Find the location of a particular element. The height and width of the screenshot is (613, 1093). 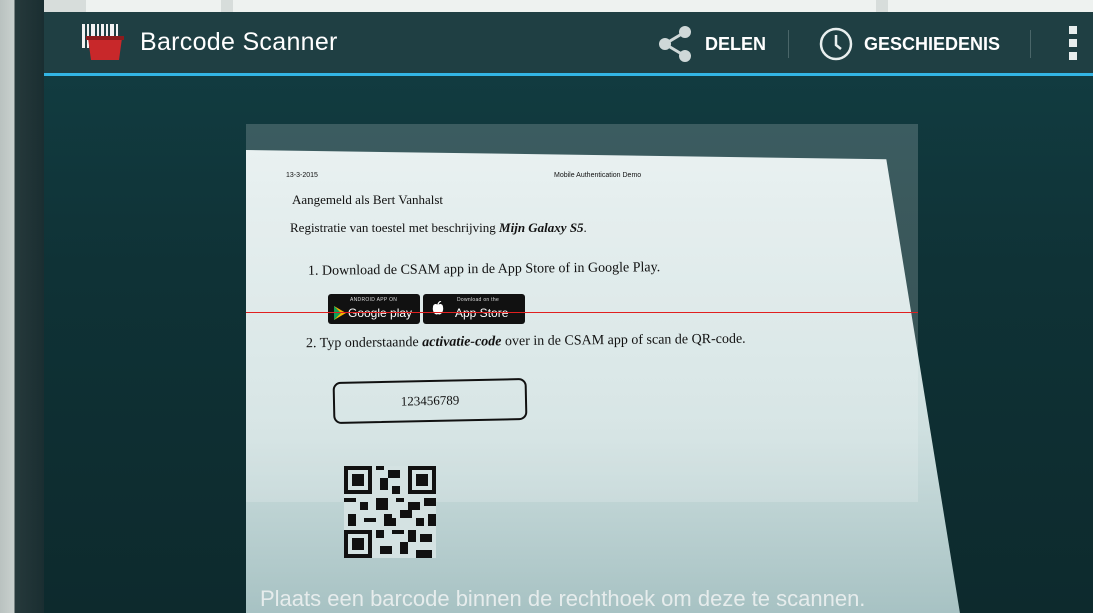

registration-suffix: . is located at coordinates (585, 227).